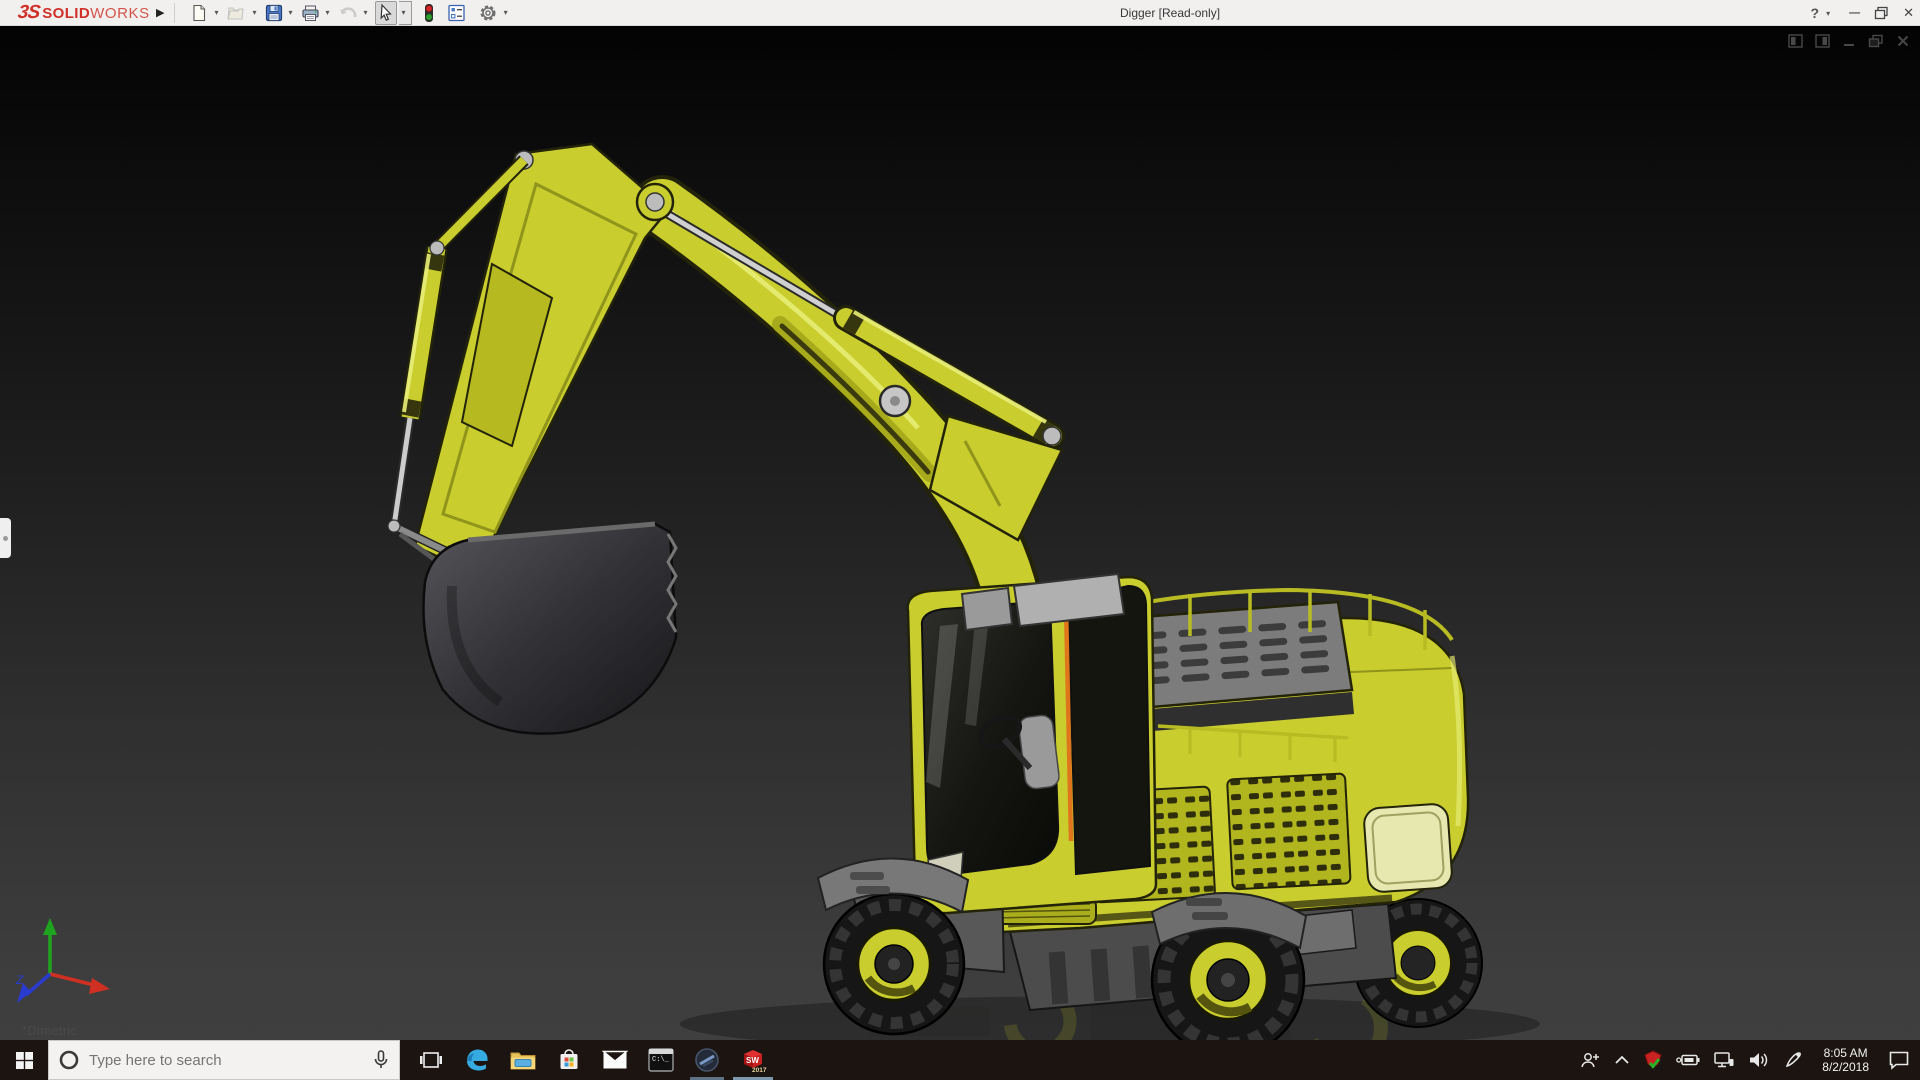  I want to click on window-controls: ? ▾ — ✕, so click(1862, 13).